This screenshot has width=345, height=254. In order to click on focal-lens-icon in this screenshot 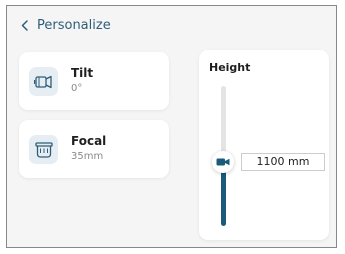, I will do `click(43, 149)`.